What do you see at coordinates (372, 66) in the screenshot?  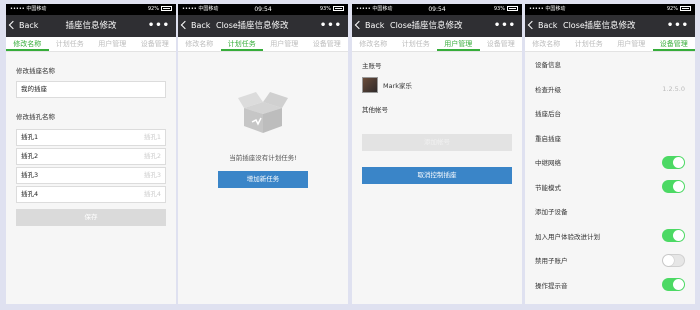 I see `main-account-label: 主账号` at bounding box center [372, 66].